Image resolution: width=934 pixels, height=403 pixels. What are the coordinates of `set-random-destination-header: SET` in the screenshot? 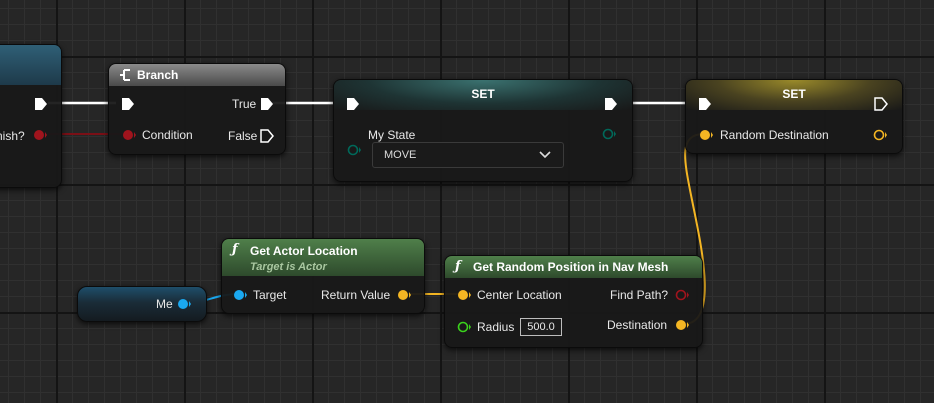 It's located at (794, 95).